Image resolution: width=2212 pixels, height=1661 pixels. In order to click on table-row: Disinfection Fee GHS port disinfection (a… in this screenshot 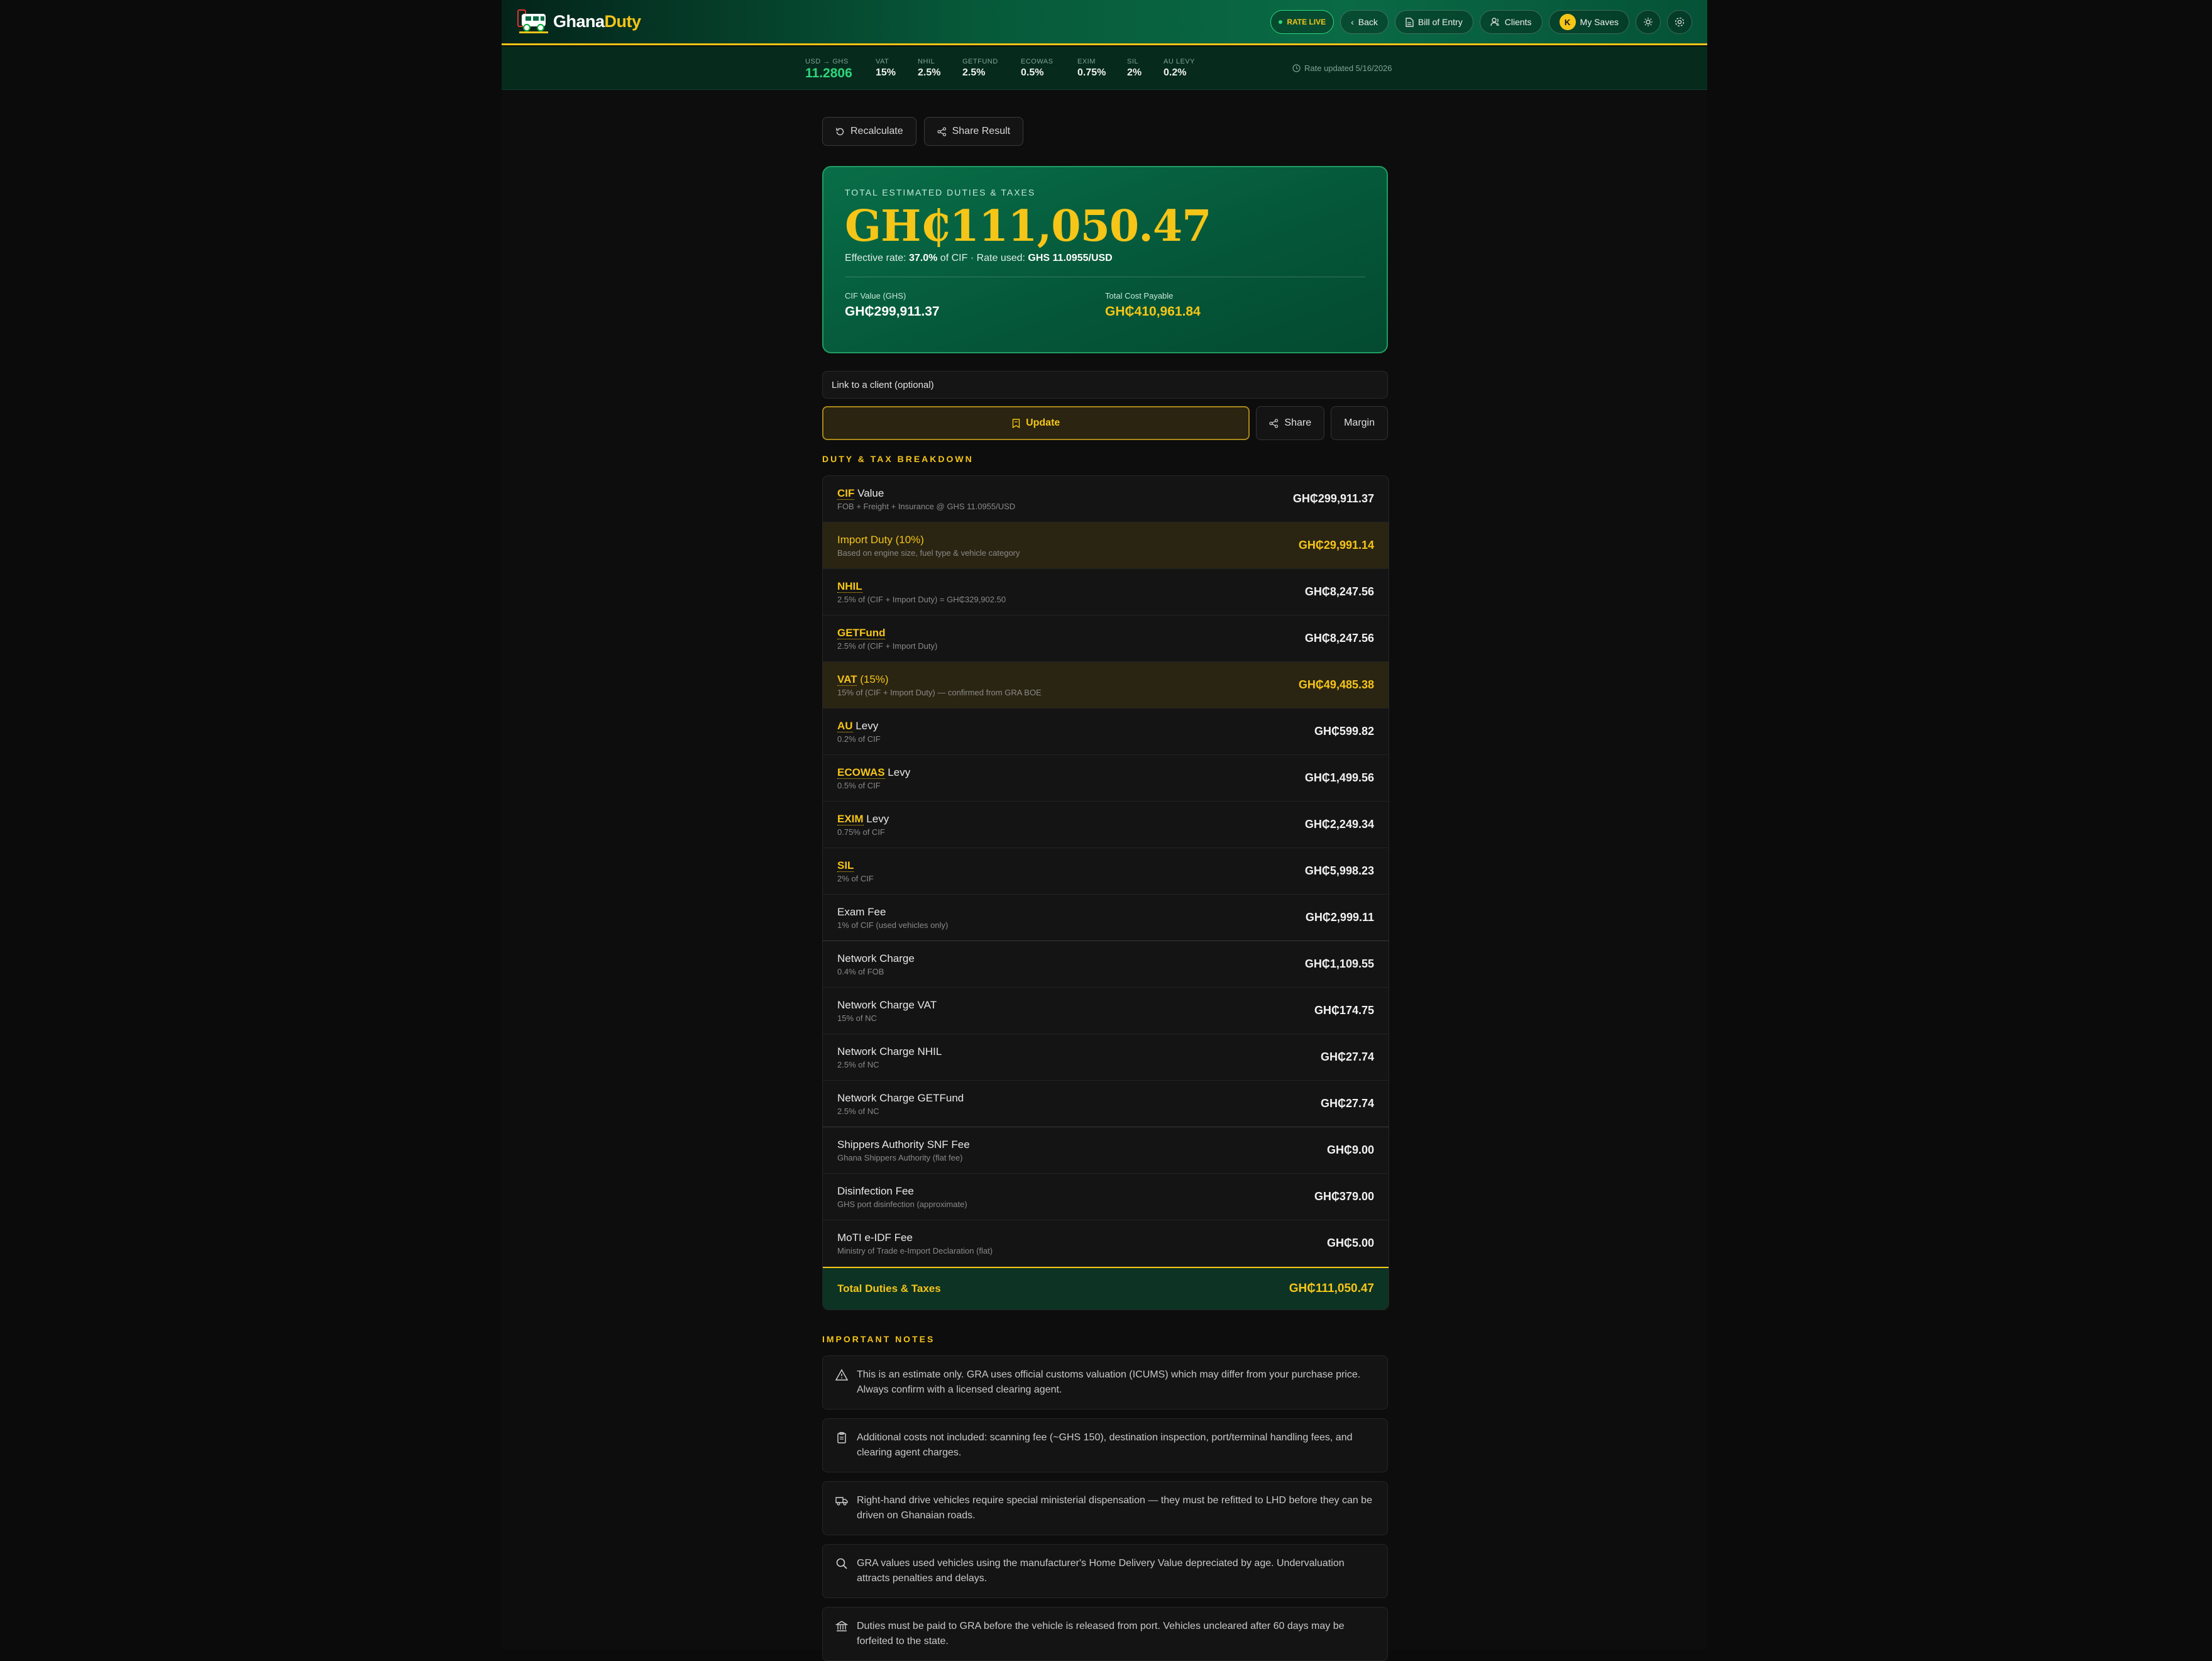, I will do `click(1106, 1197)`.